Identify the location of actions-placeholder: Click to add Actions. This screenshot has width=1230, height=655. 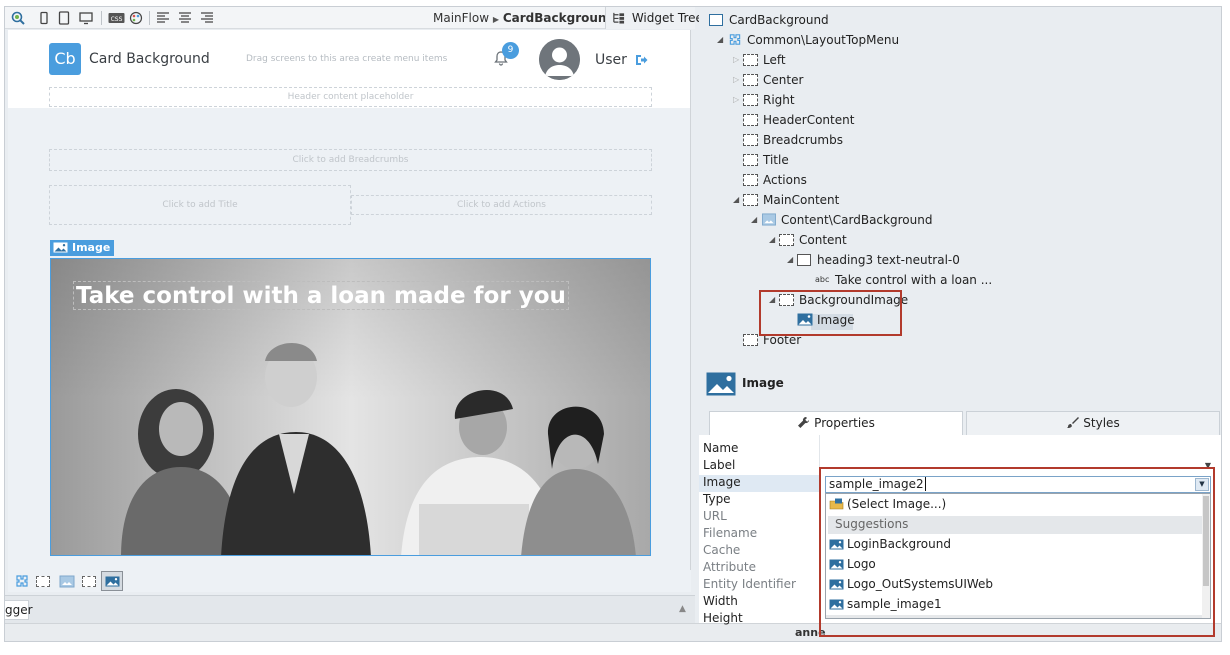
(501, 205).